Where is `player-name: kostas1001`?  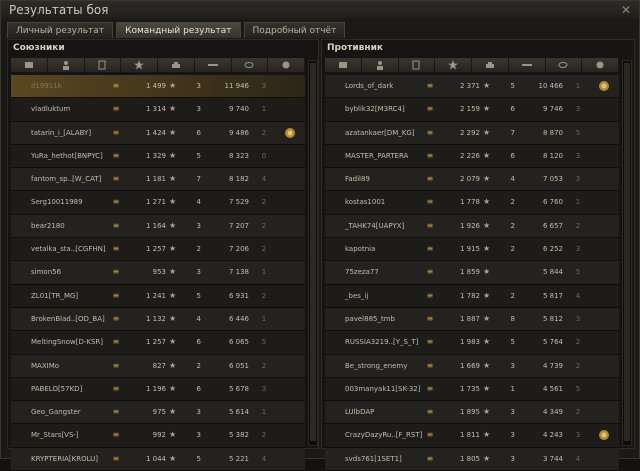 player-name: kostas1001 is located at coordinates (365, 202).